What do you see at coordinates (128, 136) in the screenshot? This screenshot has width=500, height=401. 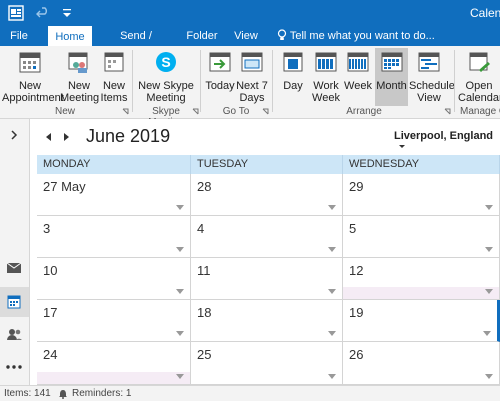 I see `month-title: June 2019` at bounding box center [128, 136].